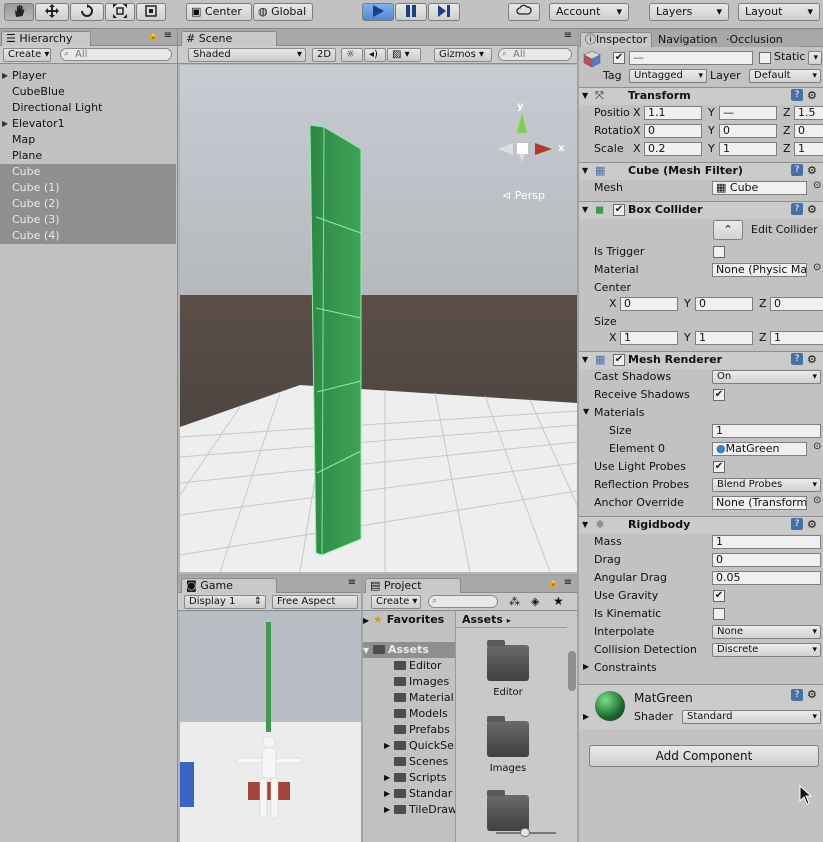  Describe the element at coordinates (586, 411) in the screenshot. I see `expand-arrow-icon: ▼` at that location.